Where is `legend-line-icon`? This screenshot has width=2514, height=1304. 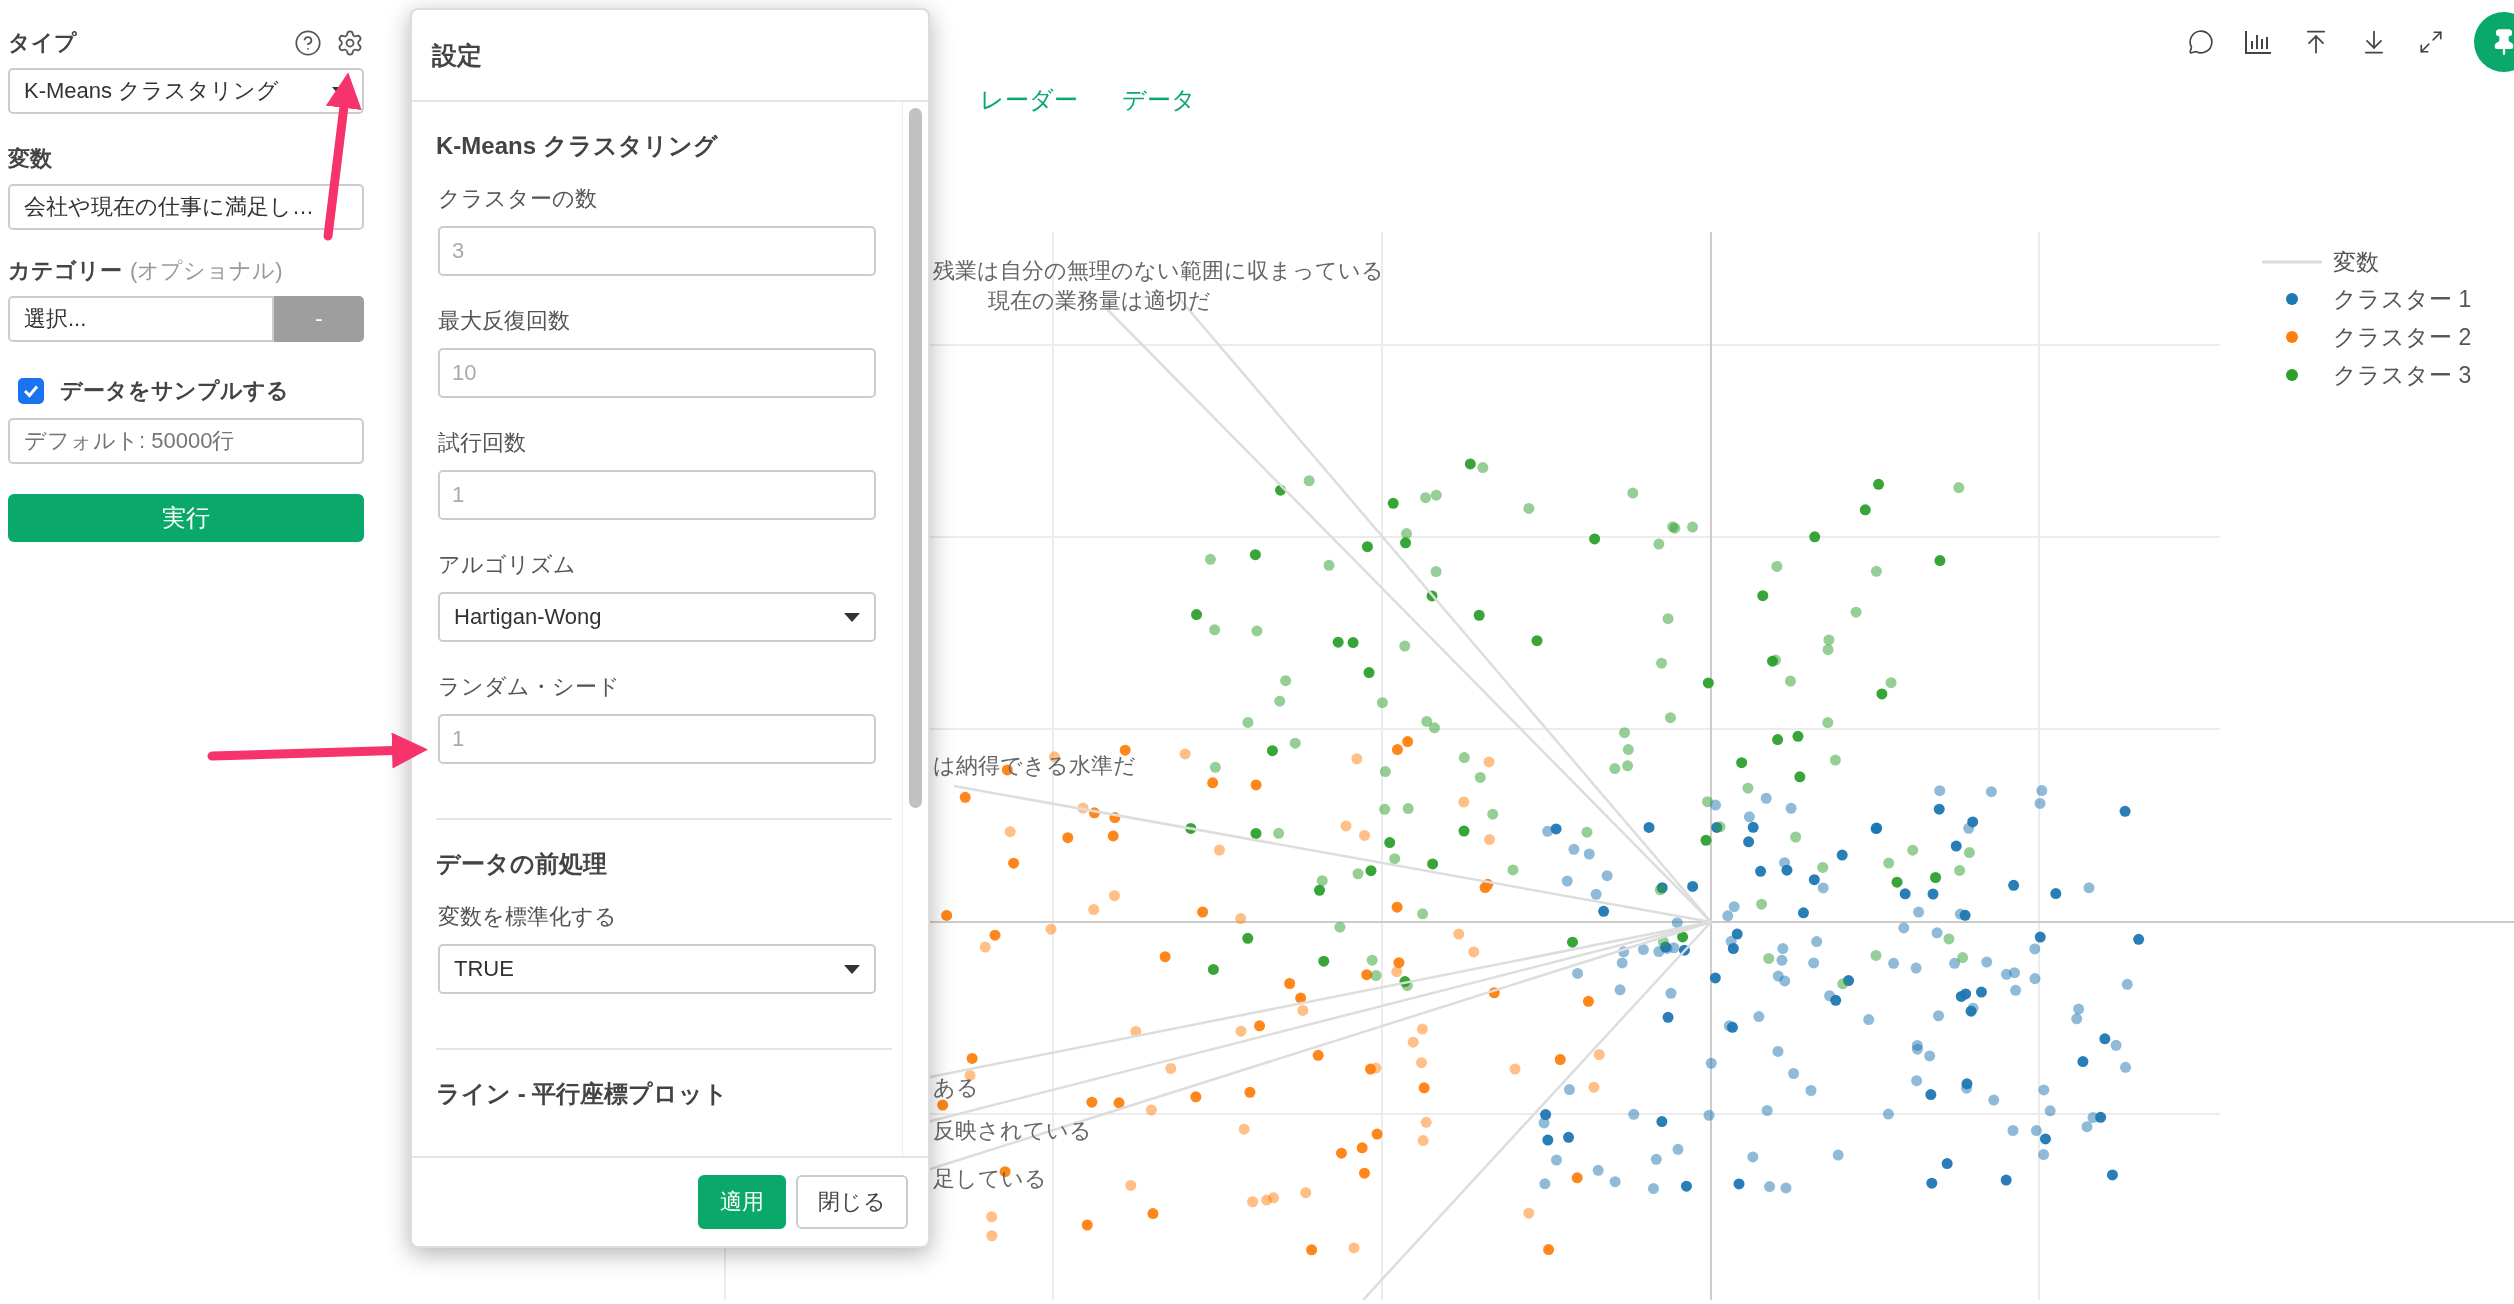 legend-line-icon is located at coordinates (2292, 262).